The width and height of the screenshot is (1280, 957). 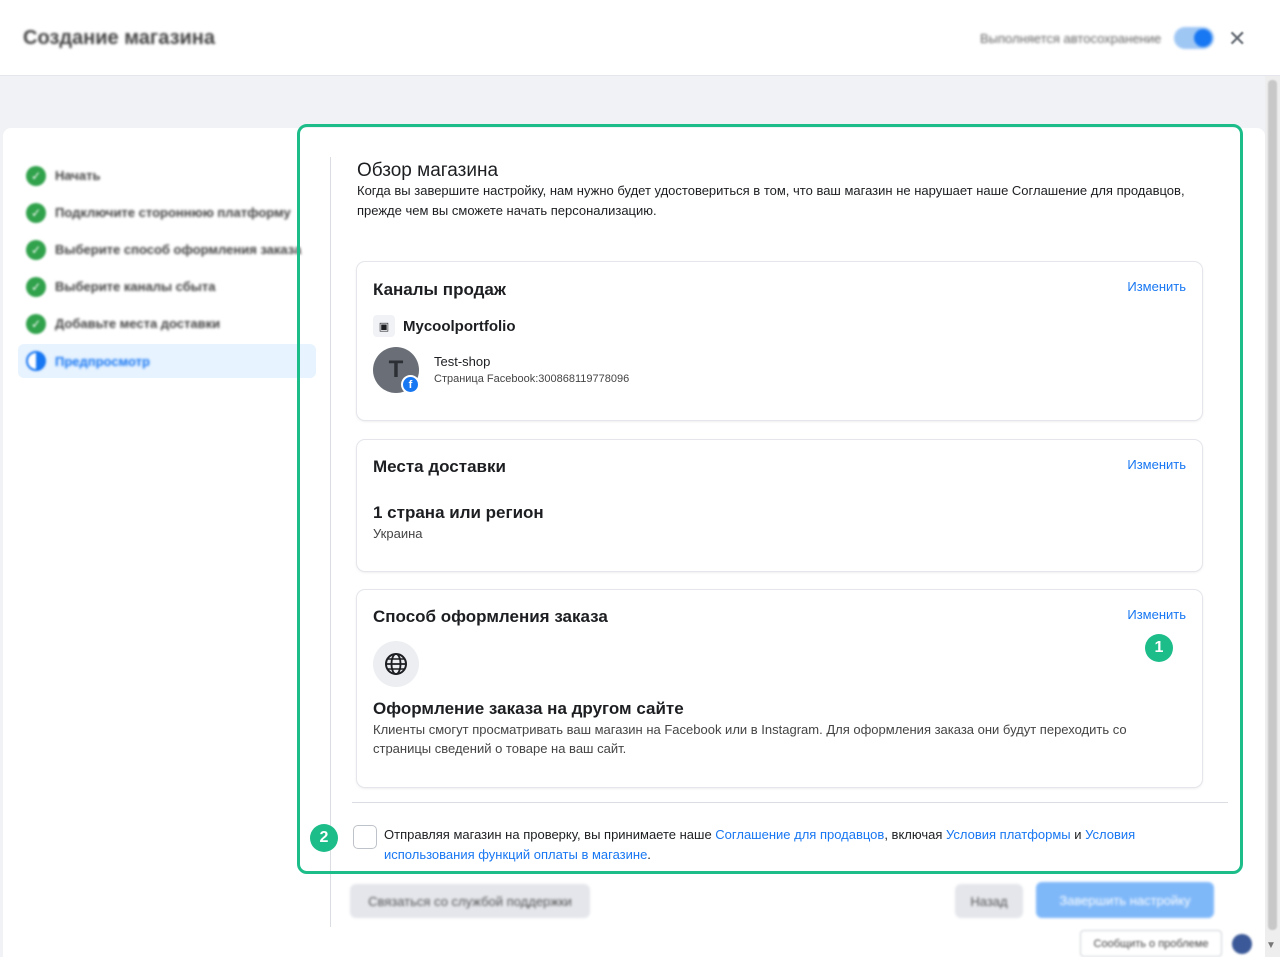 What do you see at coordinates (1008, 834) in the screenshot?
I see `platform-terms-link: Условия платформы` at bounding box center [1008, 834].